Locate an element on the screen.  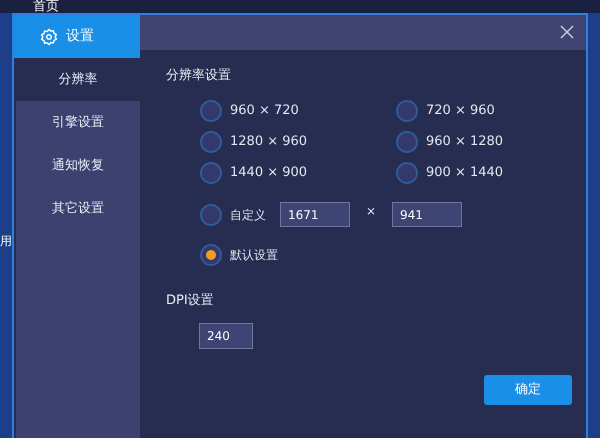
sidebar-item: 分辨率 is located at coordinates (78, 79).